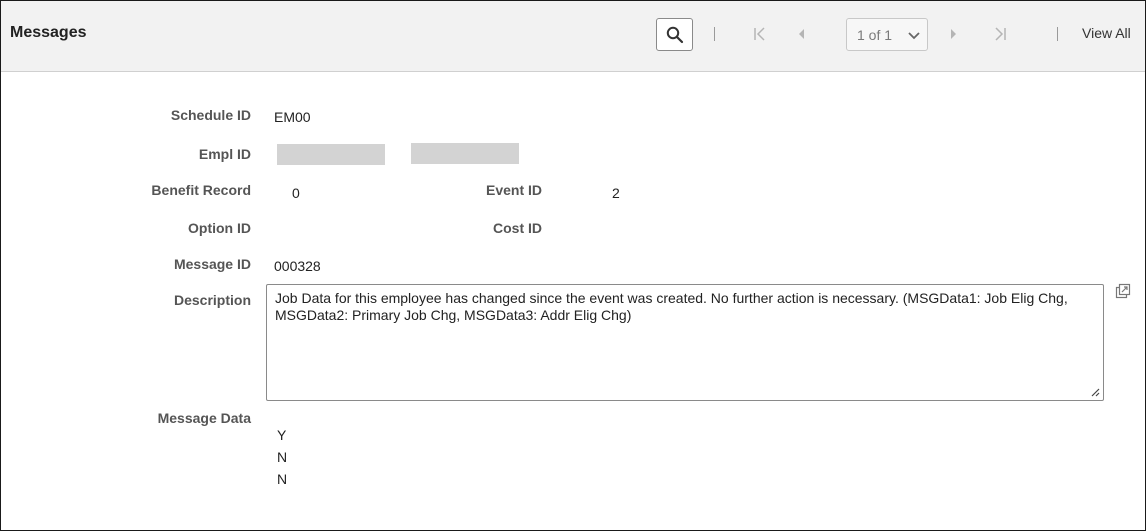 The width and height of the screenshot is (1146, 531). What do you see at coordinates (292, 117) in the screenshot?
I see `schedule-id-value: EM00` at bounding box center [292, 117].